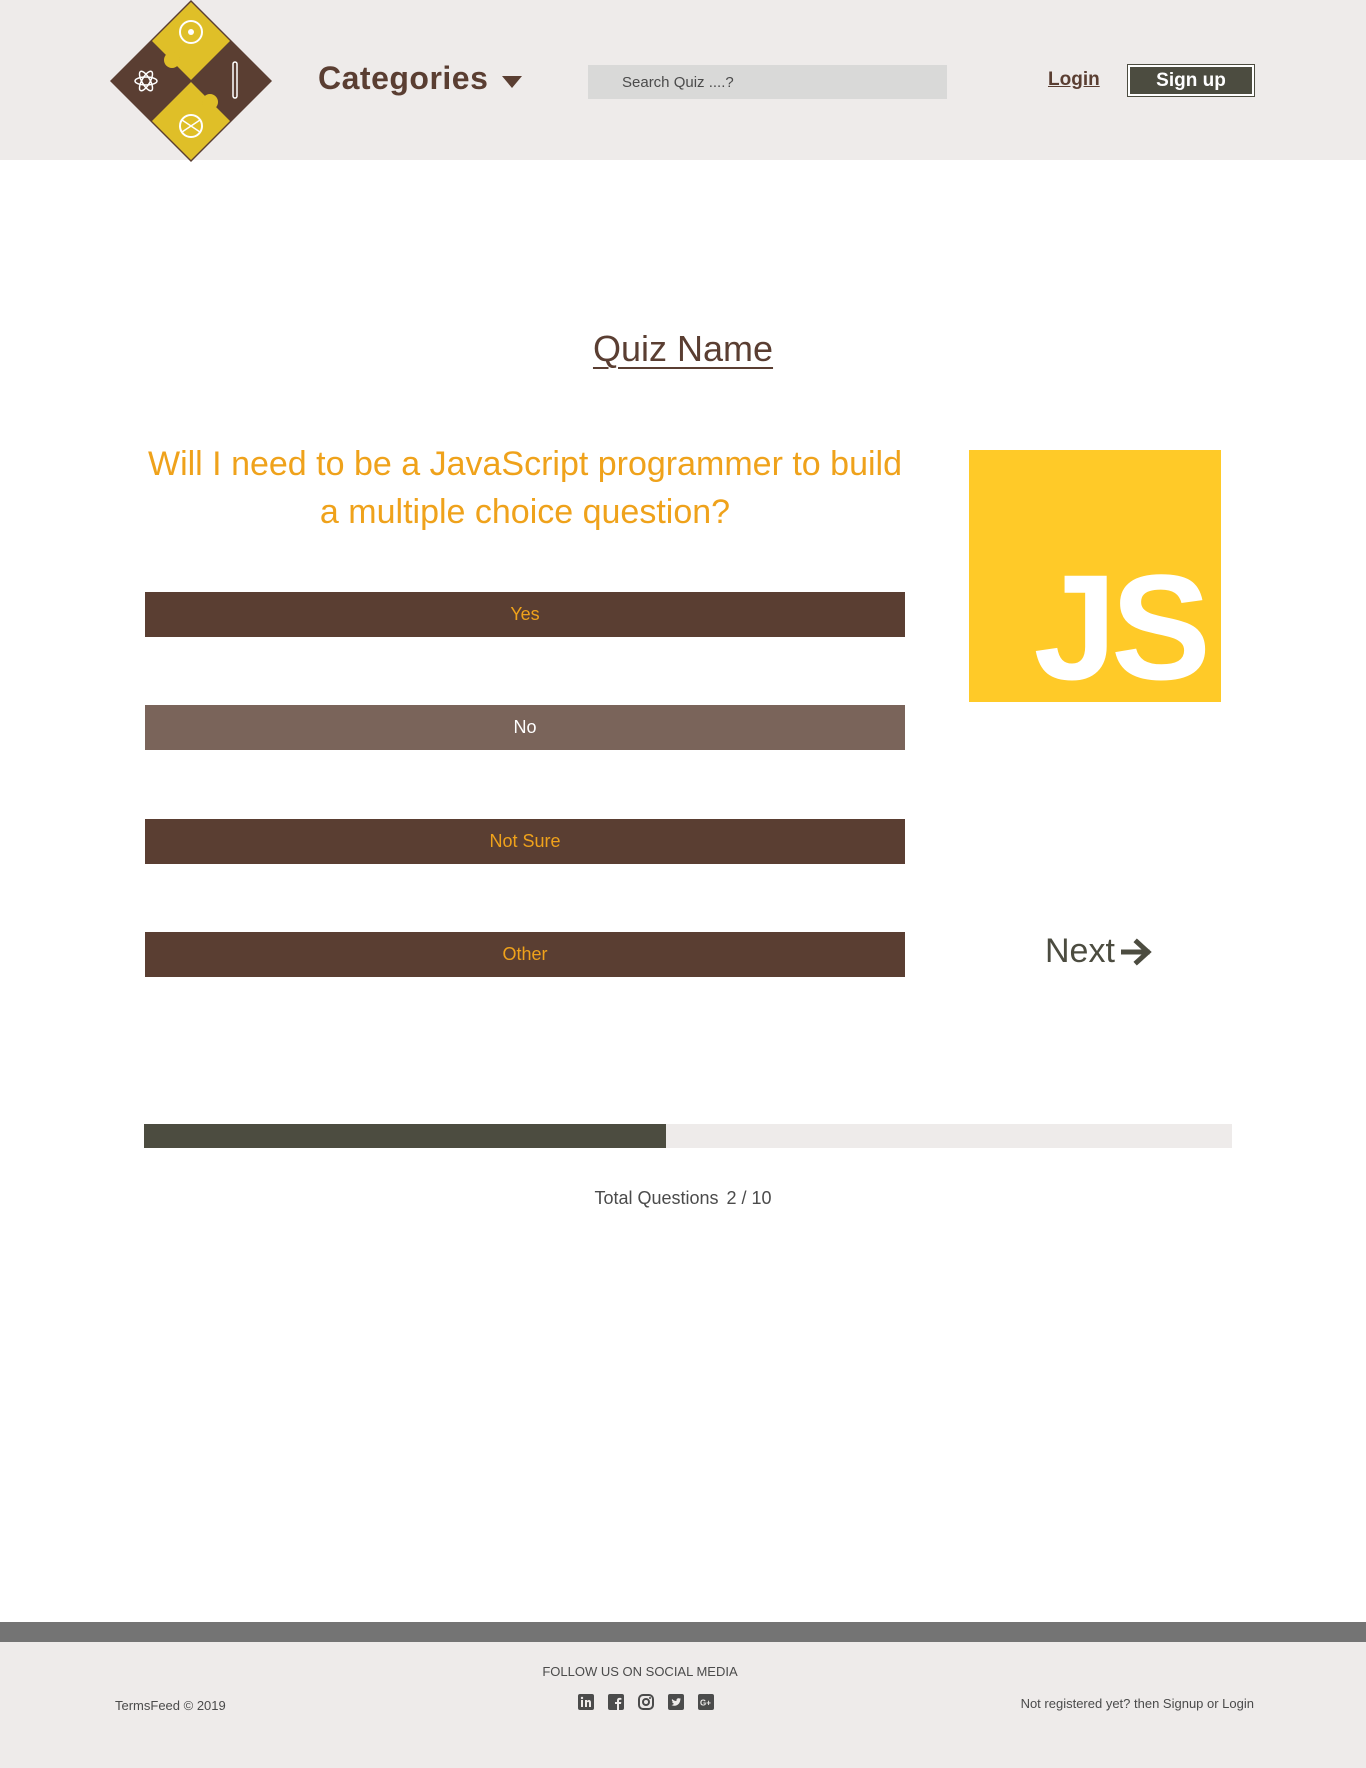 Image resolution: width=1366 pixels, height=1768 pixels. What do you see at coordinates (688, 1136) in the screenshot?
I see `progress-bar` at bounding box center [688, 1136].